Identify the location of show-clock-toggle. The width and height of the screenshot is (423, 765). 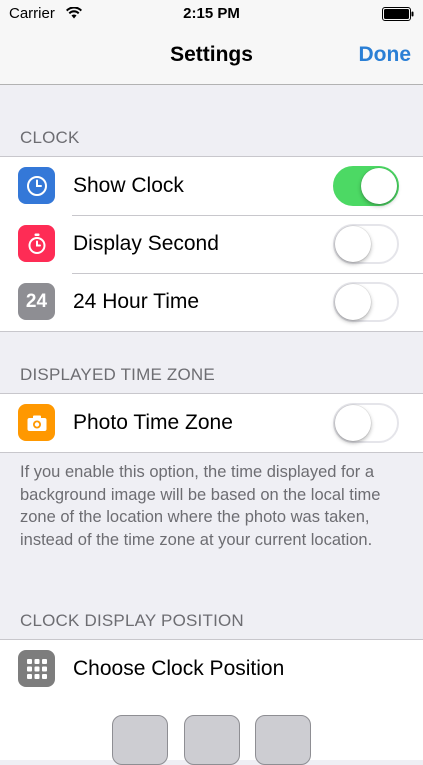
(366, 186).